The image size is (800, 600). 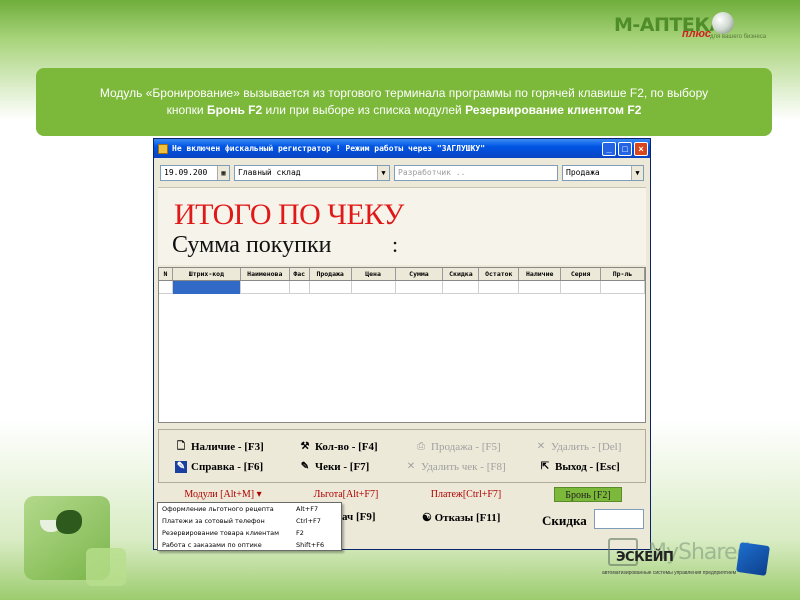 I want to click on quantity-button: ⚒ Кол-во - [F4], so click(x=338, y=447).